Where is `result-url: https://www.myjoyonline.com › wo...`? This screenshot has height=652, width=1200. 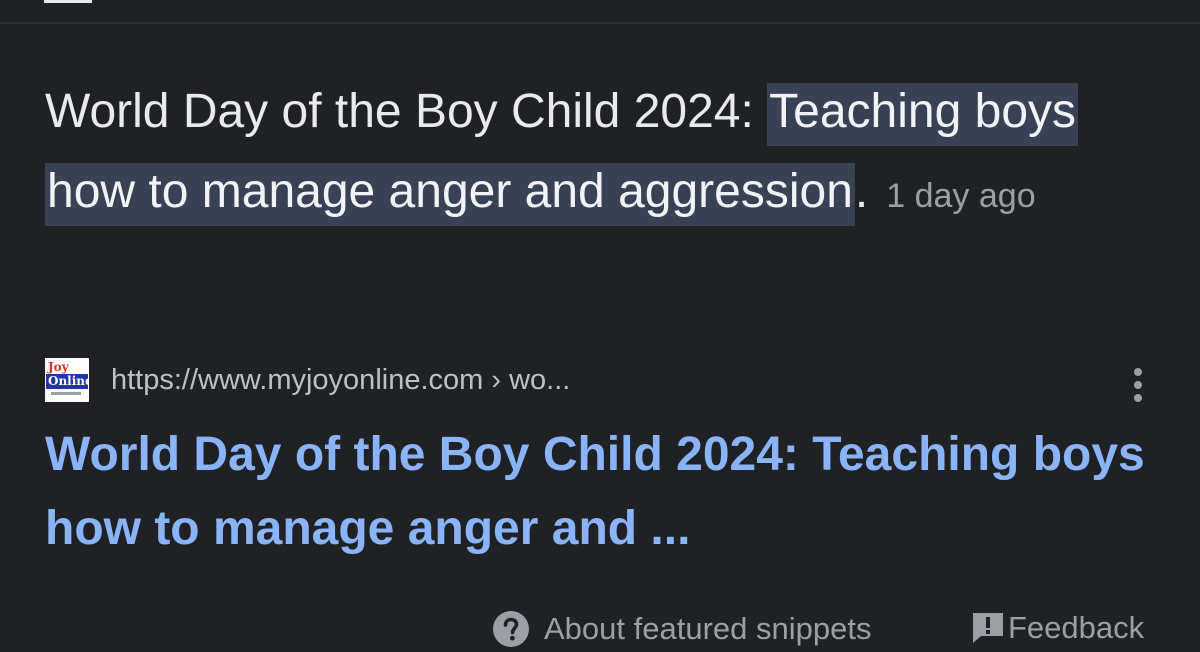 result-url: https://www.myjoyonline.com › wo... is located at coordinates (340, 380).